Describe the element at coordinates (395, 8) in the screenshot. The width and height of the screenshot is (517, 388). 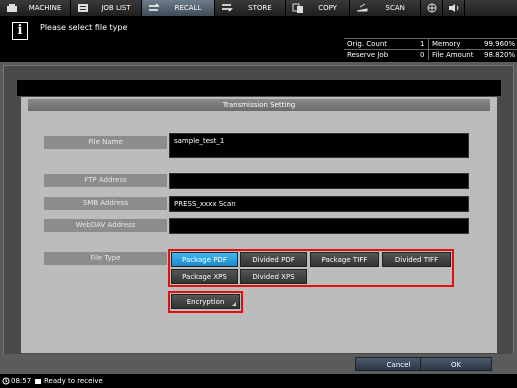
I see `tab-scan-label: SCAN` at that location.